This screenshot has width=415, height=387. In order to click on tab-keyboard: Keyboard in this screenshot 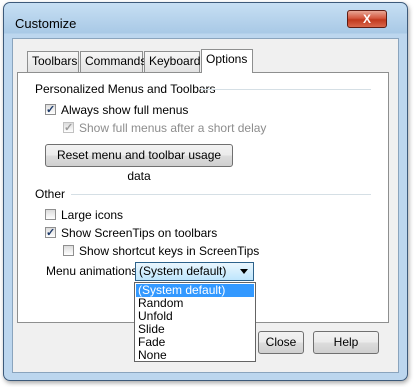, I will do `click(172, 61)`.